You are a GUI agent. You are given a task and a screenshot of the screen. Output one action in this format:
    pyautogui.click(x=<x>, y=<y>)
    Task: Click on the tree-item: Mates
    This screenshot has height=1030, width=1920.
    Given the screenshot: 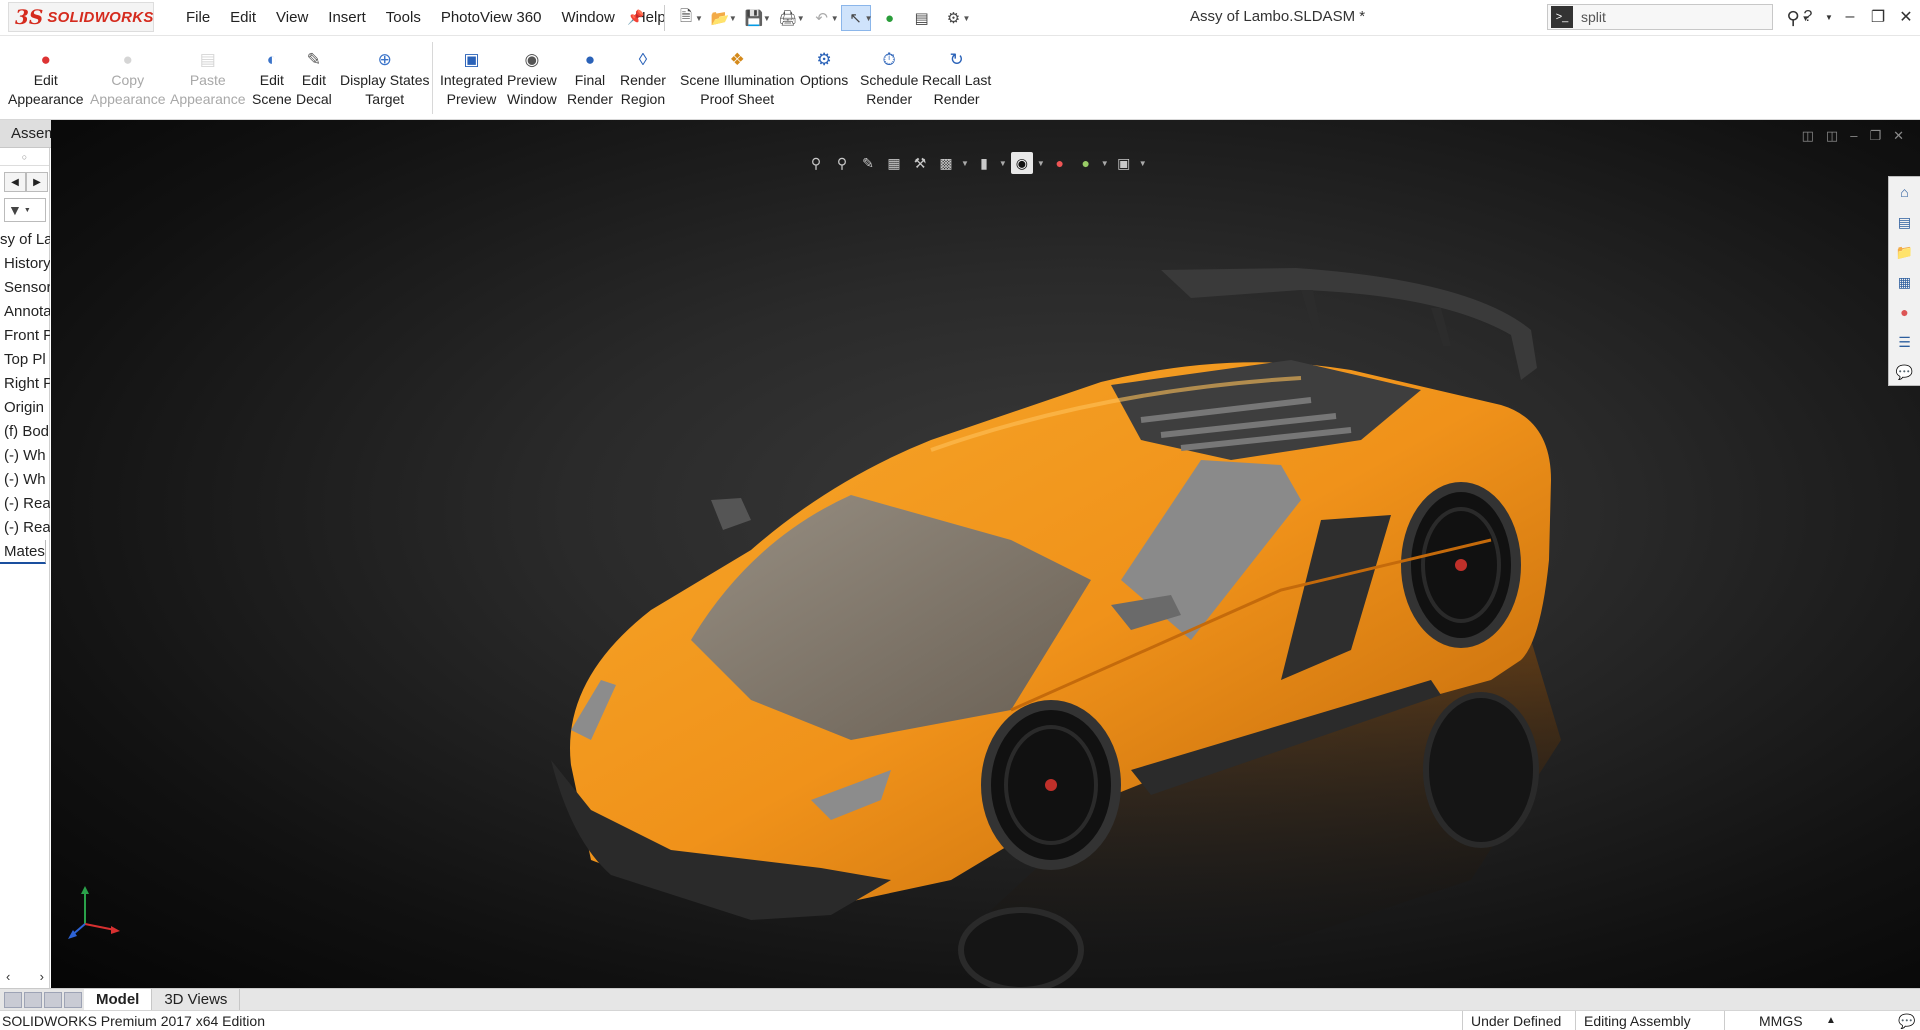 What is the action you would take?
    pyautogui.click(x=23, y=552)
    